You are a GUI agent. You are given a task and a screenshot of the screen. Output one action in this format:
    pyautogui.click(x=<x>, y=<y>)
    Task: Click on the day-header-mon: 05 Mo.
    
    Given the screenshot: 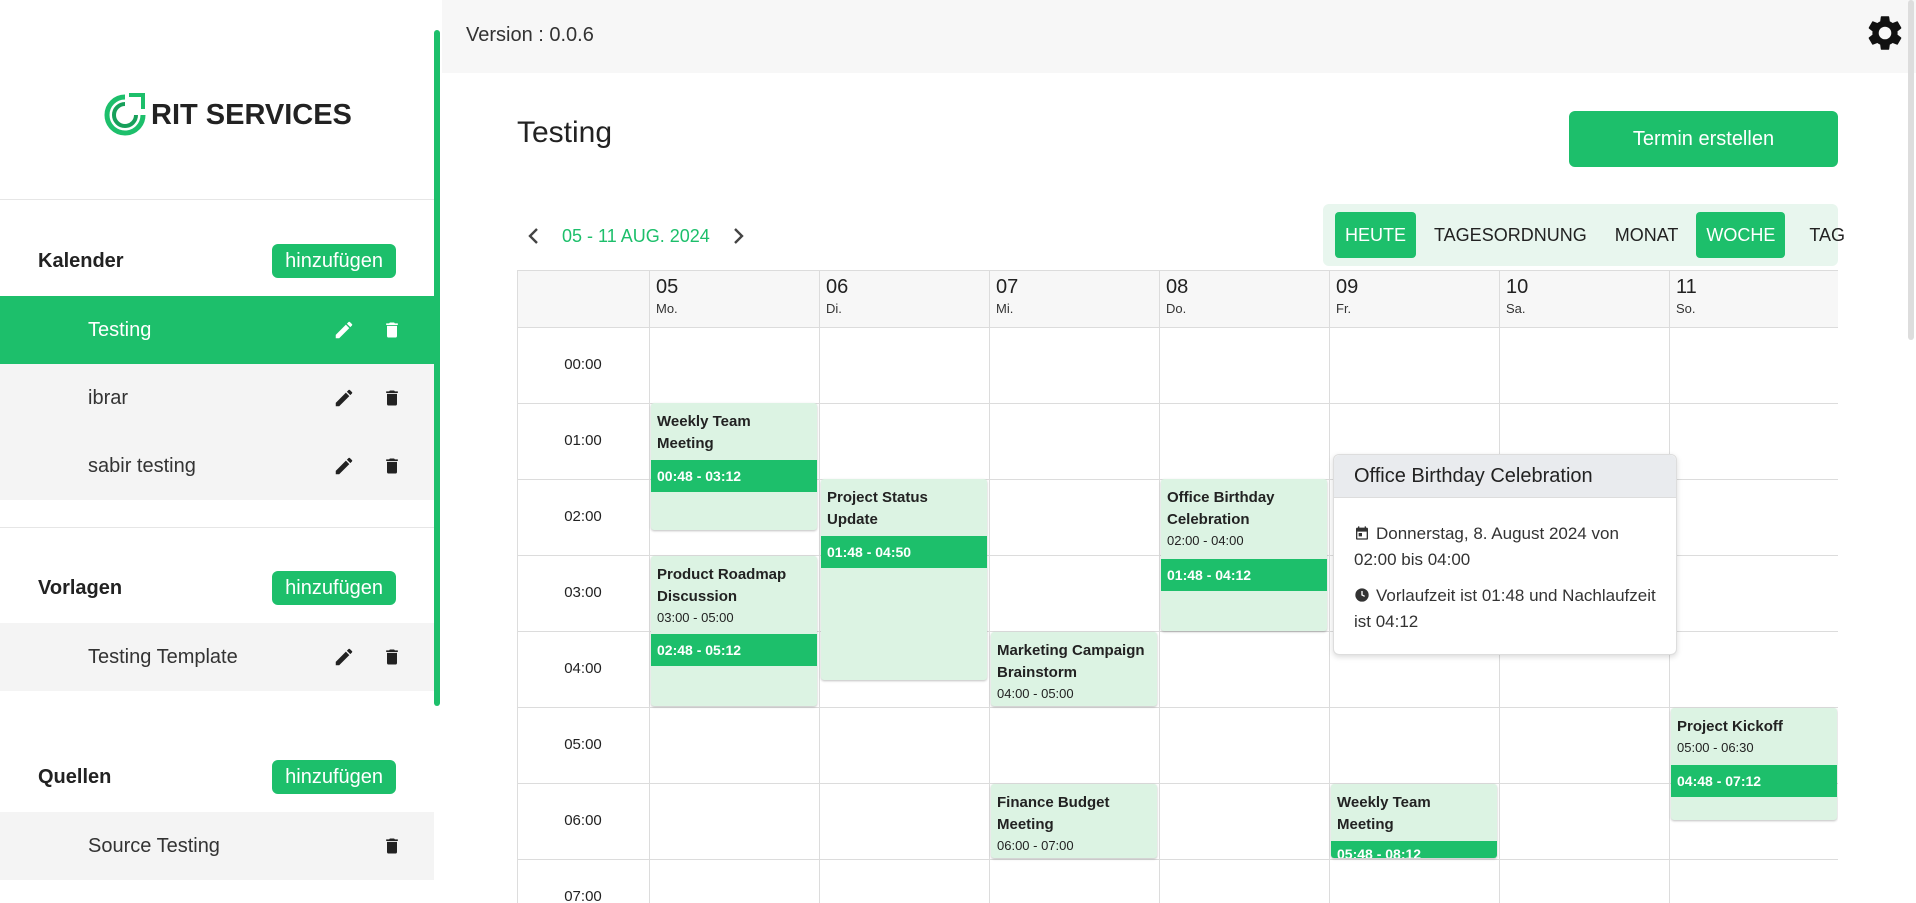 What is the action you would take?
    pyautogui.click(x=664, y=296)
    